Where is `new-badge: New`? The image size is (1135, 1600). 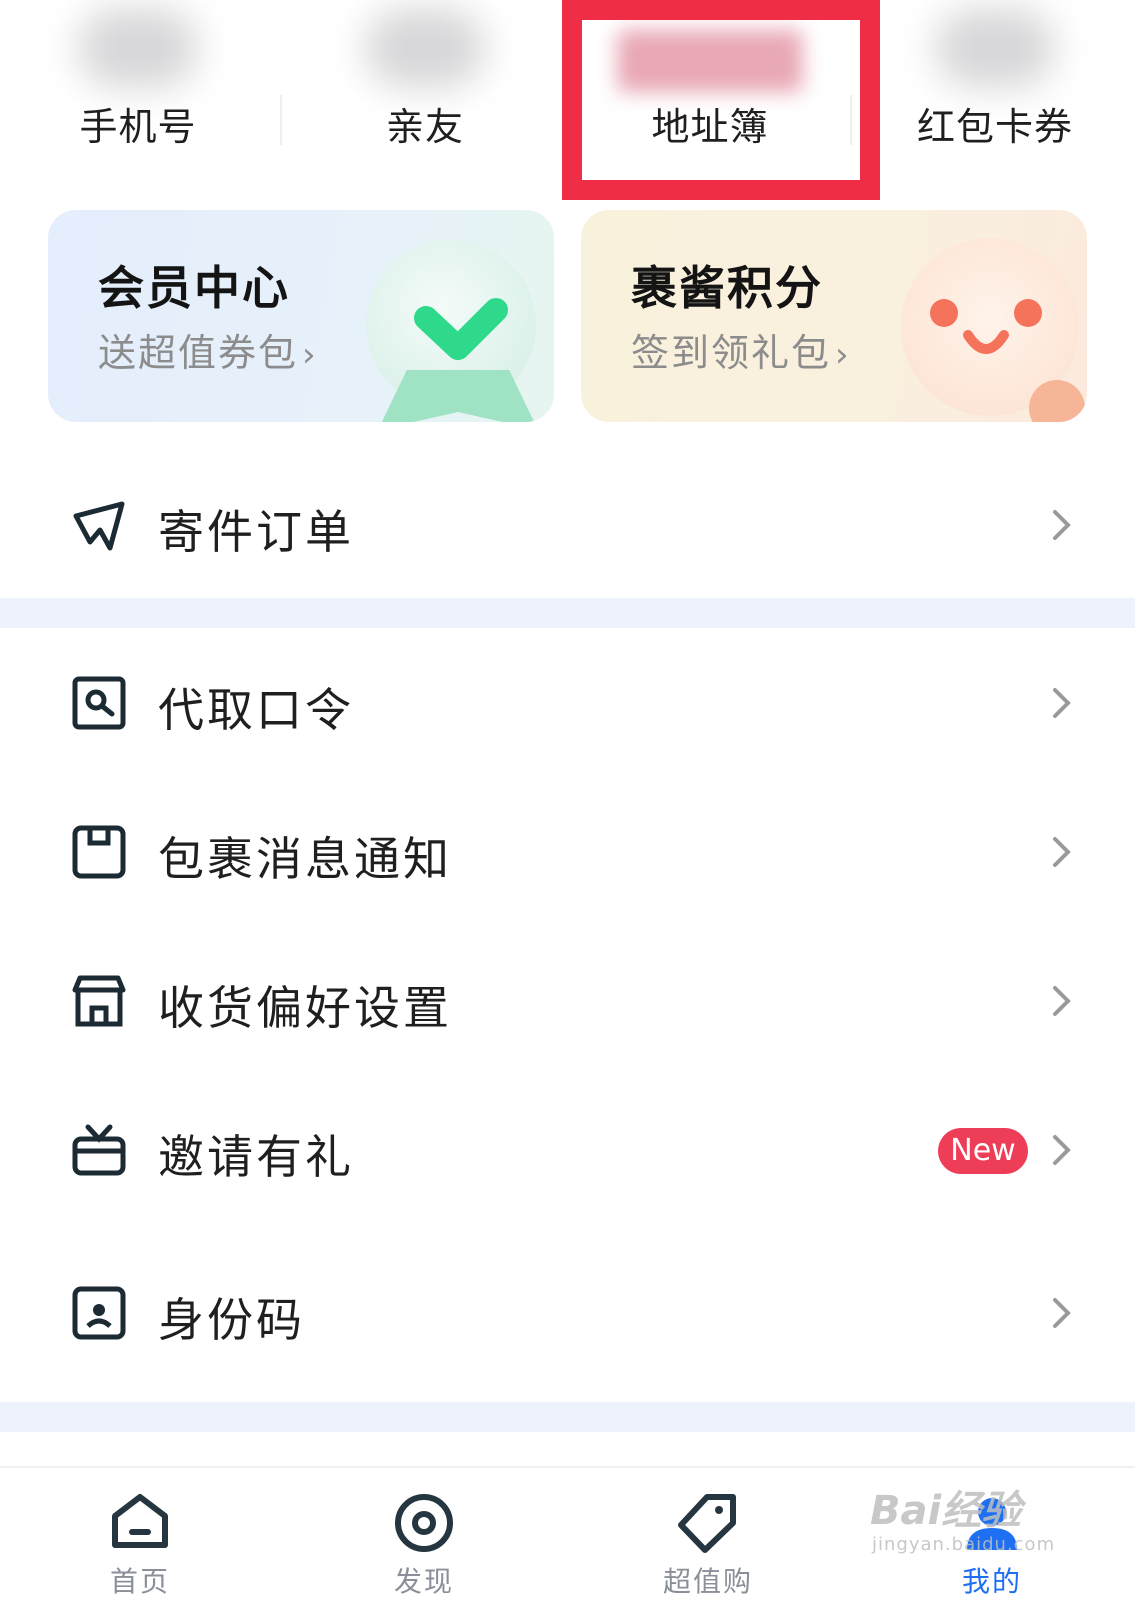
new-badge: New is located at coordinates (983, 1151).